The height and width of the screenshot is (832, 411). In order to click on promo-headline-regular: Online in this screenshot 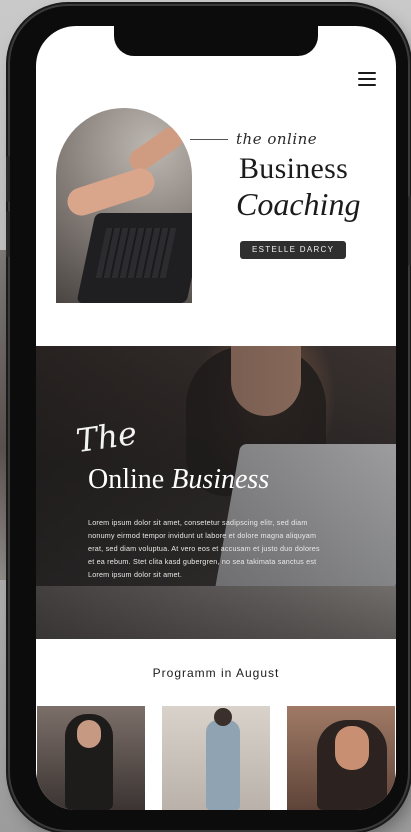, I will do `click(130, 479)`.